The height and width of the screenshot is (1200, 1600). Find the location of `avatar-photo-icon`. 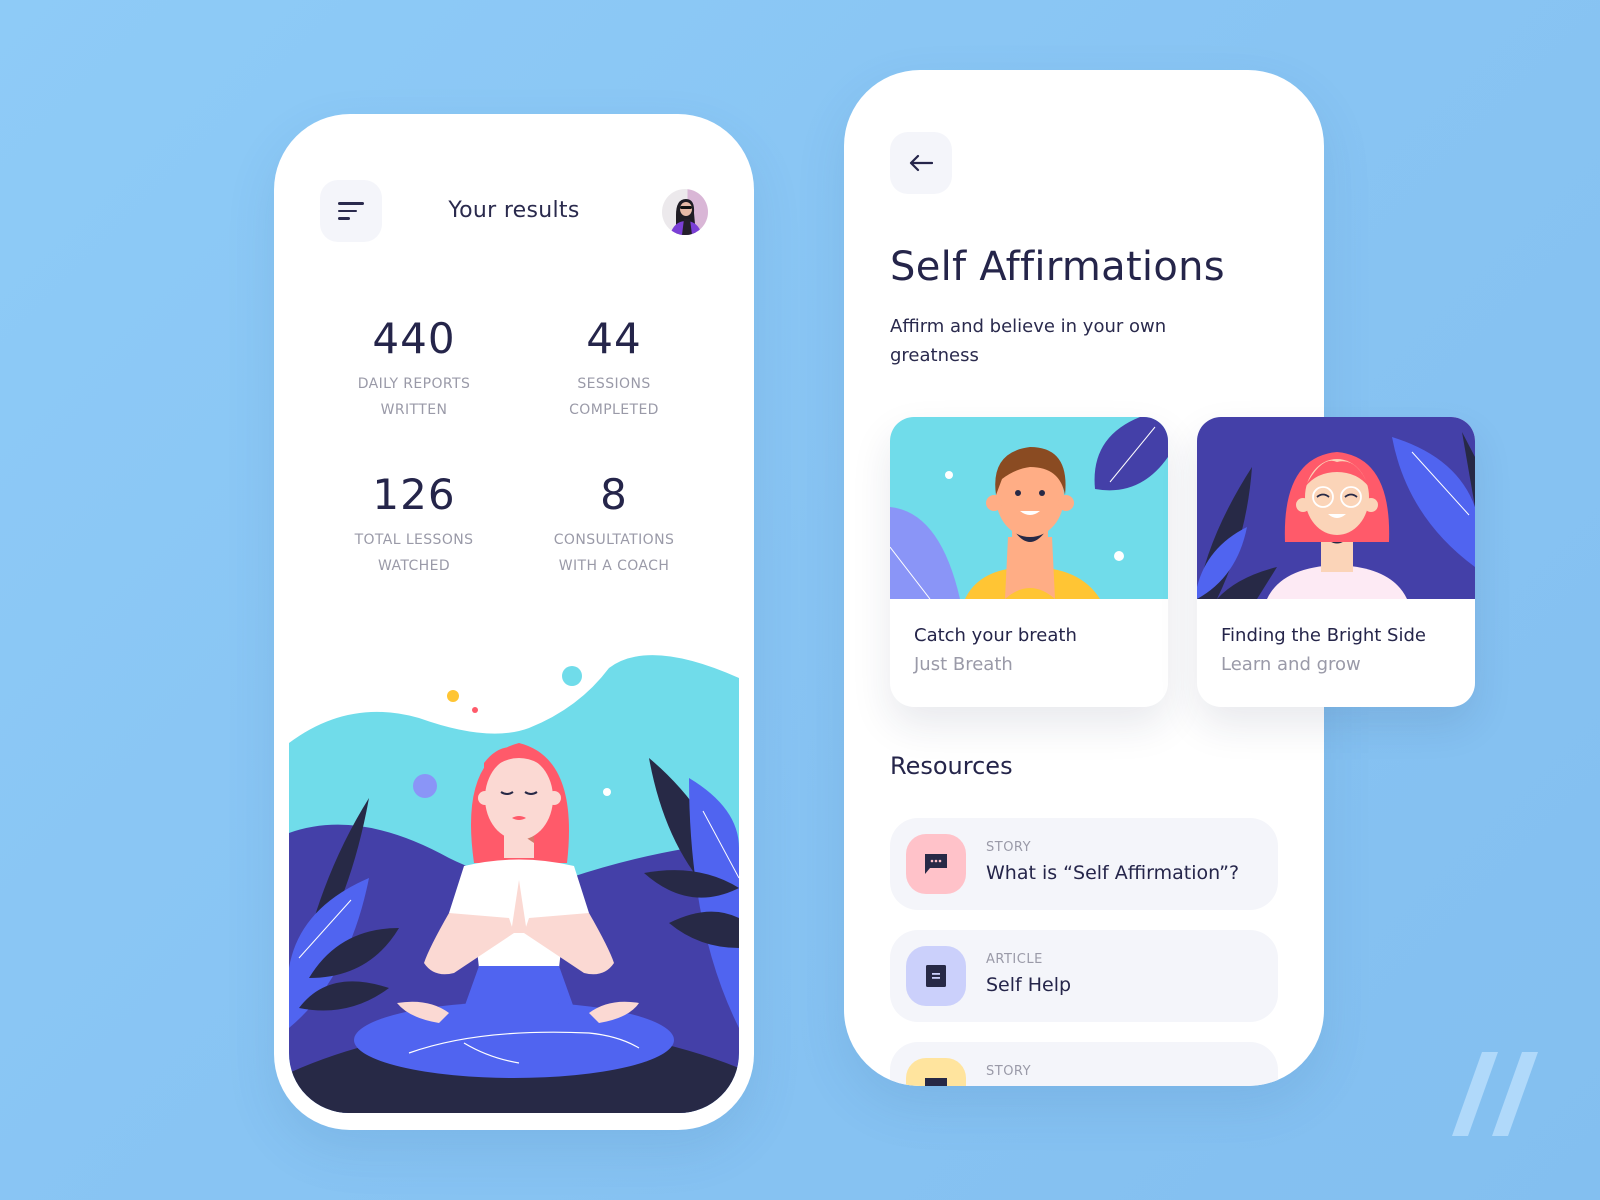

avatar-photo-icon is located at coordinates (686, 217).